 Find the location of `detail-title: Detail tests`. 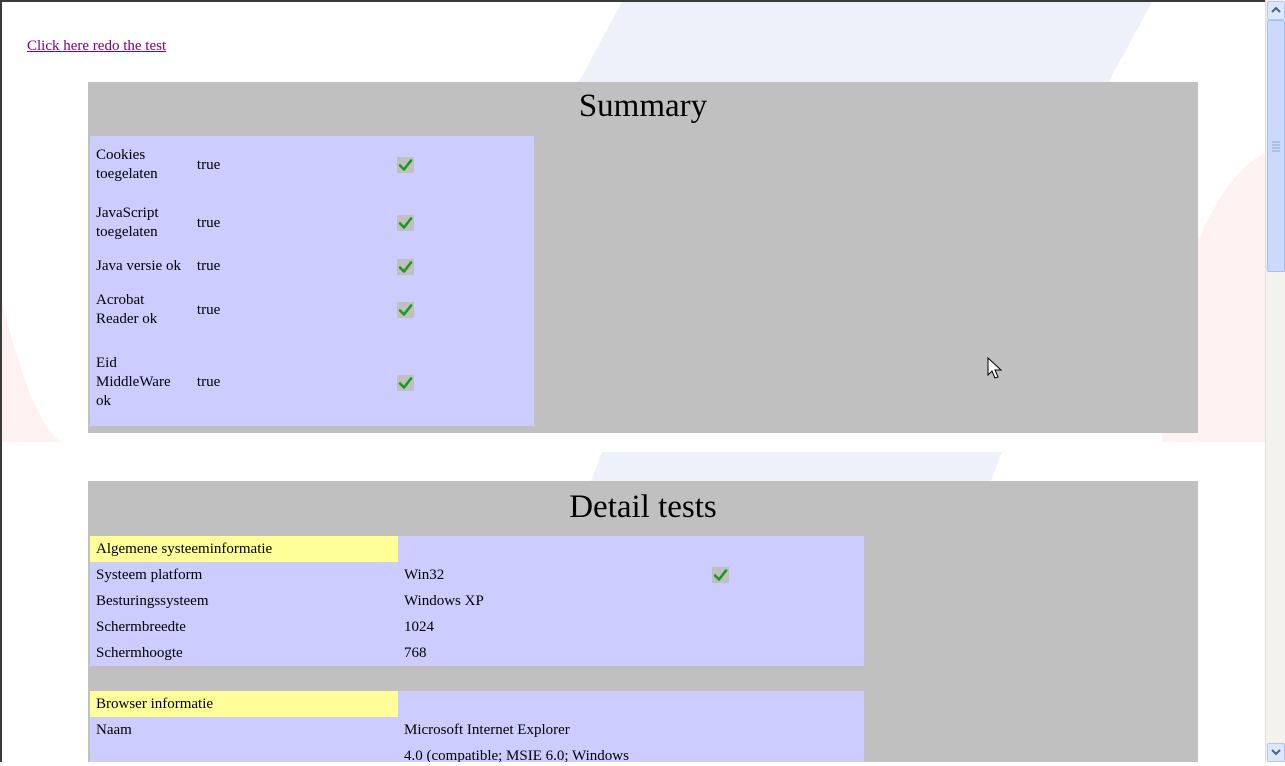

detail-title: Detail tests is located at coordinates (643, 507).